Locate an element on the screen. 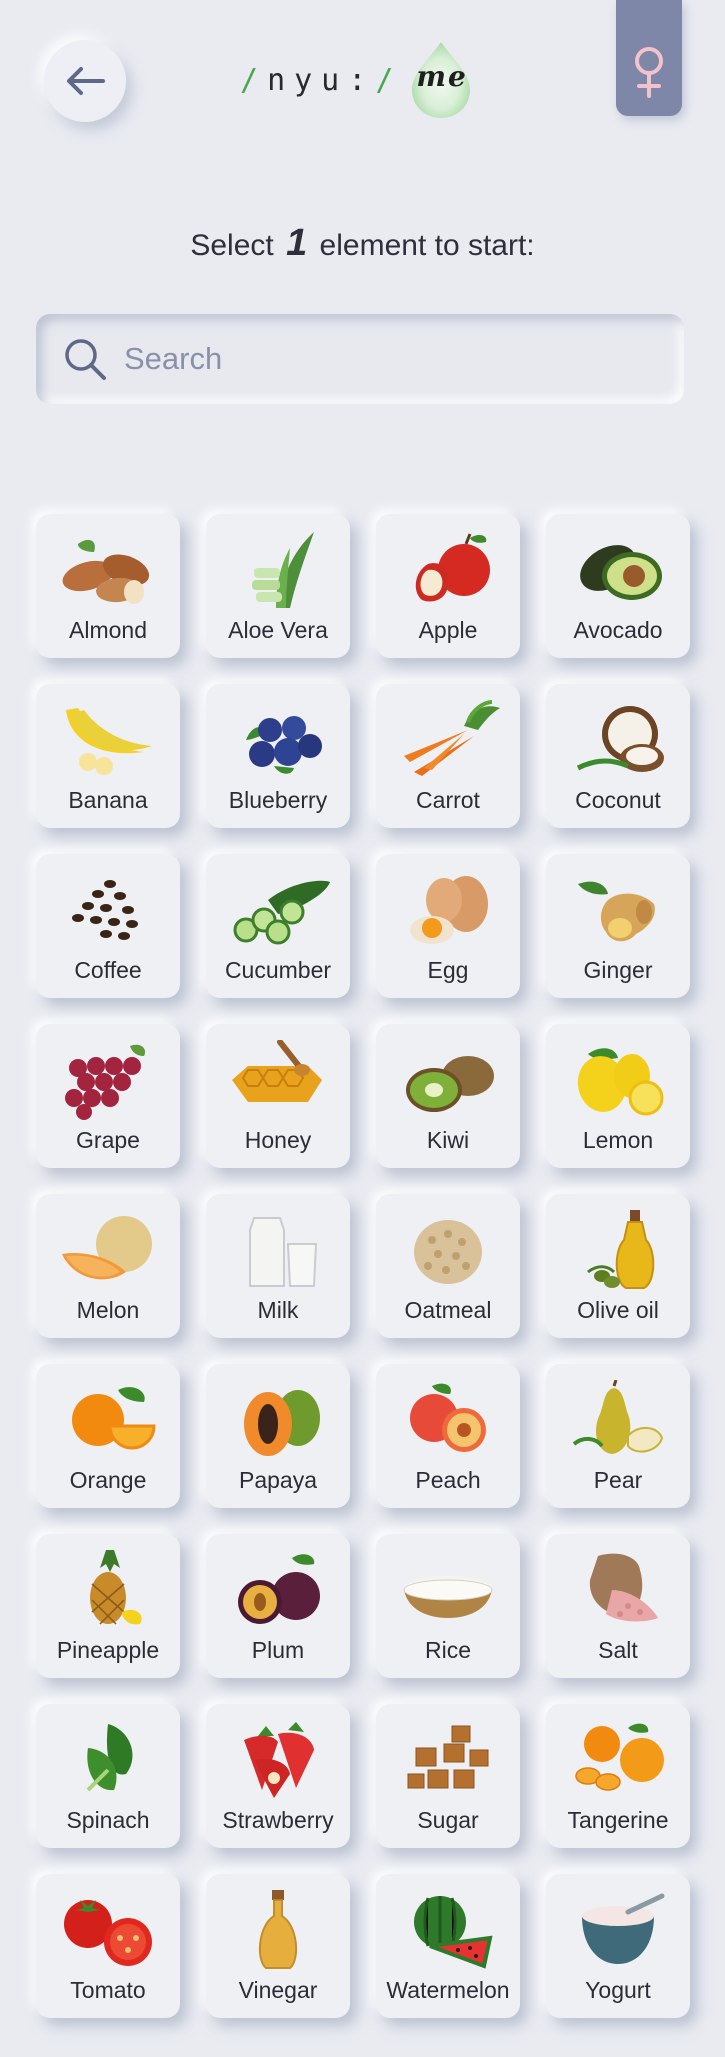  food-tile-orange: Orange is located at coordinates (108, 1436).